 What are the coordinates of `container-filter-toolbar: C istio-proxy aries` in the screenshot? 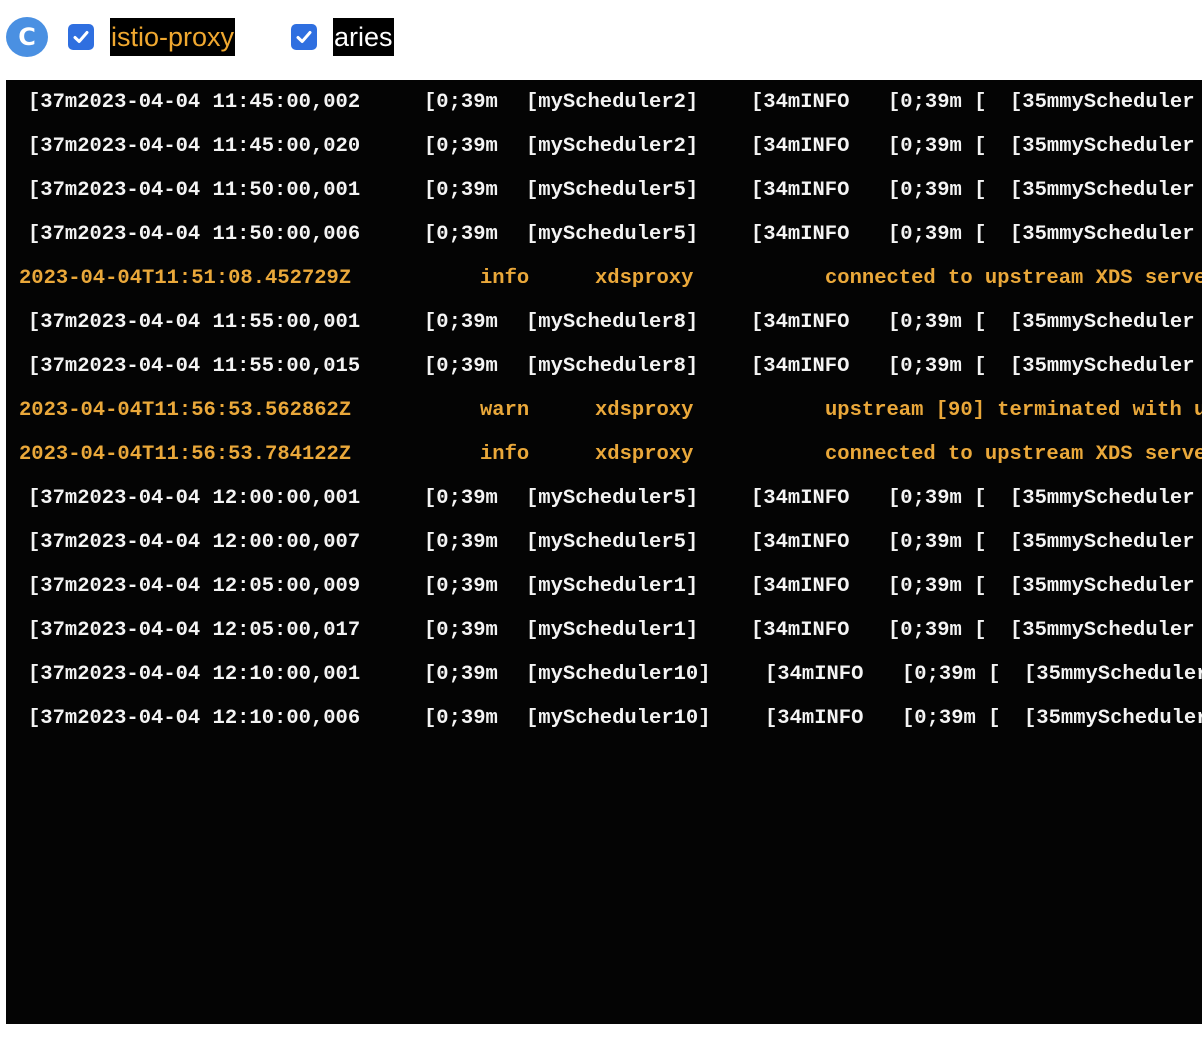 It's located at (601, 38).